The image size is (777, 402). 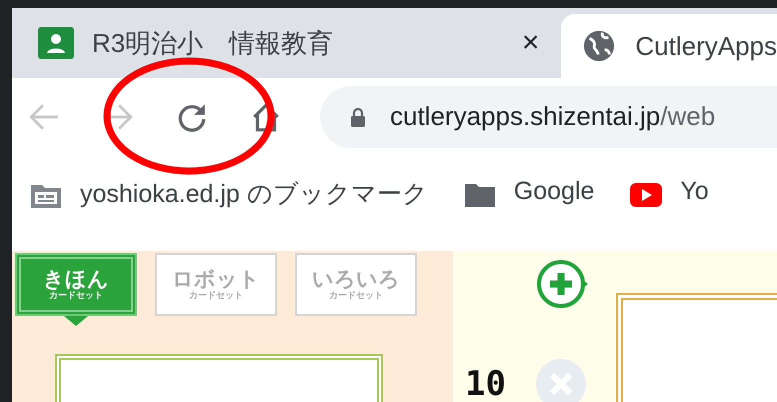 I want to click on address-bar: cutleryapps.shizentai.jp/web, so click(x=548, y=117).